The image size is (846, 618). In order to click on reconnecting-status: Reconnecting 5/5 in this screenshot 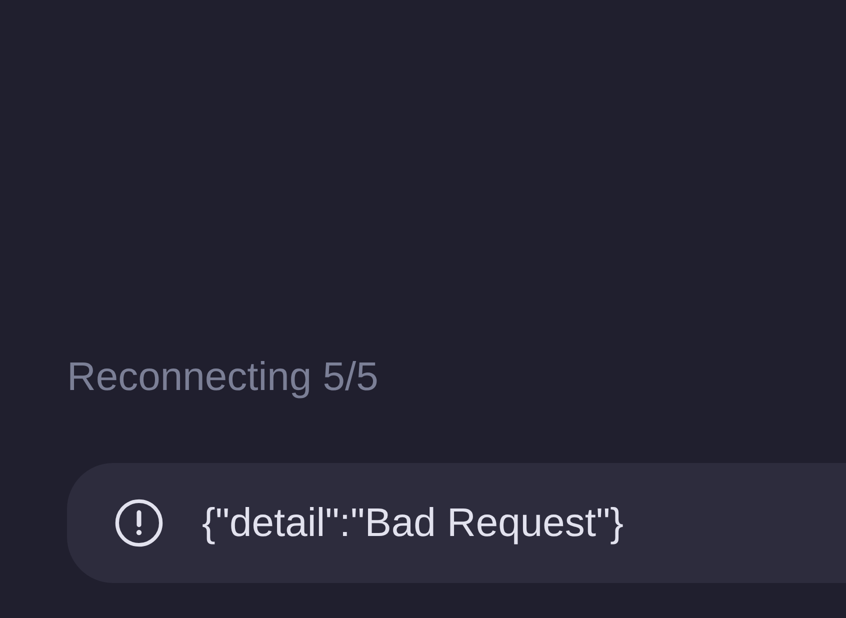, I will do `click(222, 377)`.